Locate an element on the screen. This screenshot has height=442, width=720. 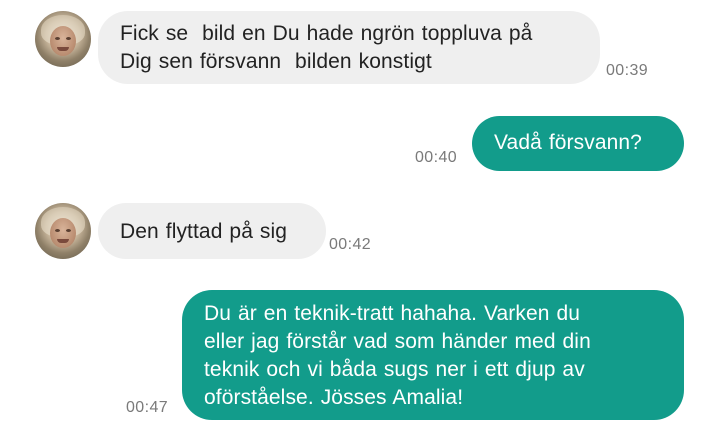
message-timestamp: 00:39 is located at coordinates (627, 70).